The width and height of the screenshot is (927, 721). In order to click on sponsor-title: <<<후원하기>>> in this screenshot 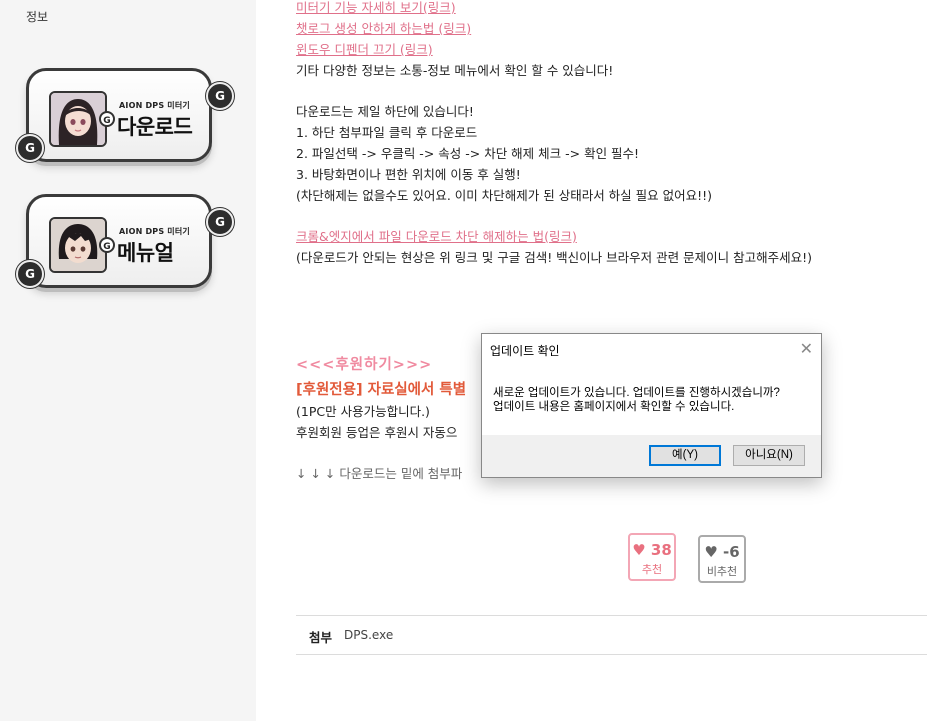, I will do `click(364, 365)`.